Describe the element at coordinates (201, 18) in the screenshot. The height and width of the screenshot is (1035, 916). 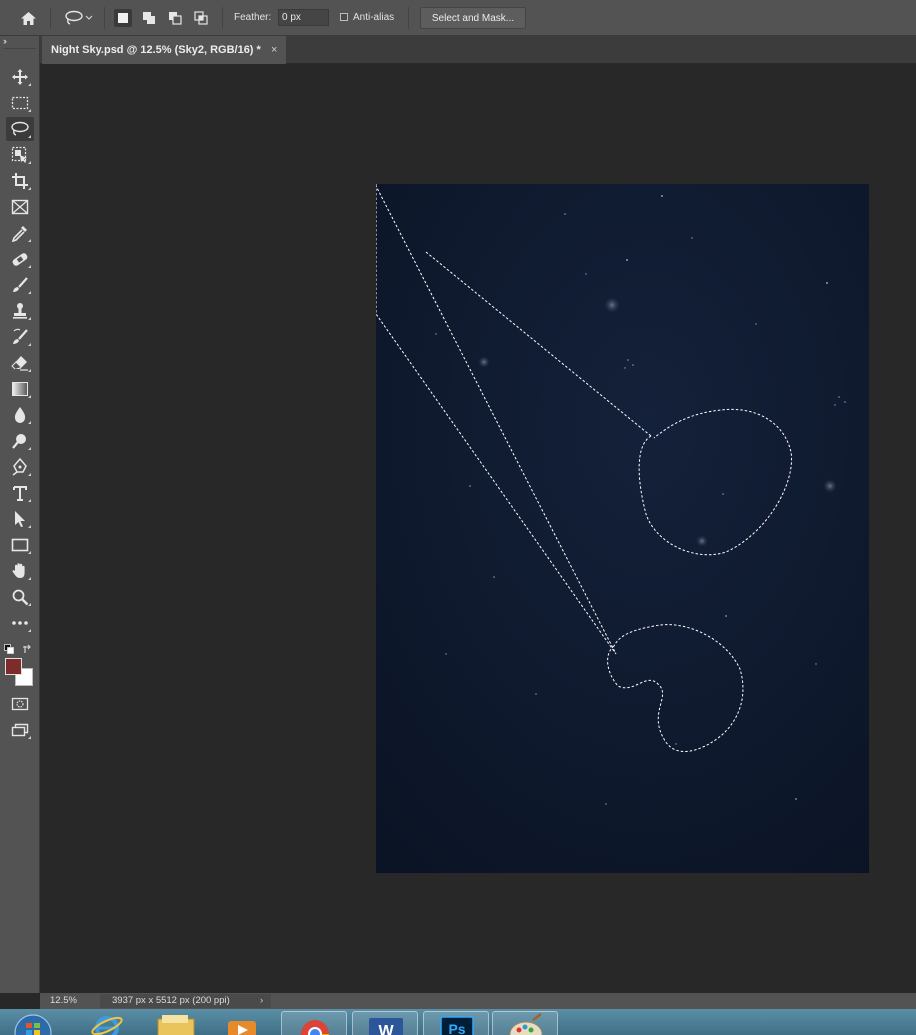
I see `intersect-selection-button` at that location.